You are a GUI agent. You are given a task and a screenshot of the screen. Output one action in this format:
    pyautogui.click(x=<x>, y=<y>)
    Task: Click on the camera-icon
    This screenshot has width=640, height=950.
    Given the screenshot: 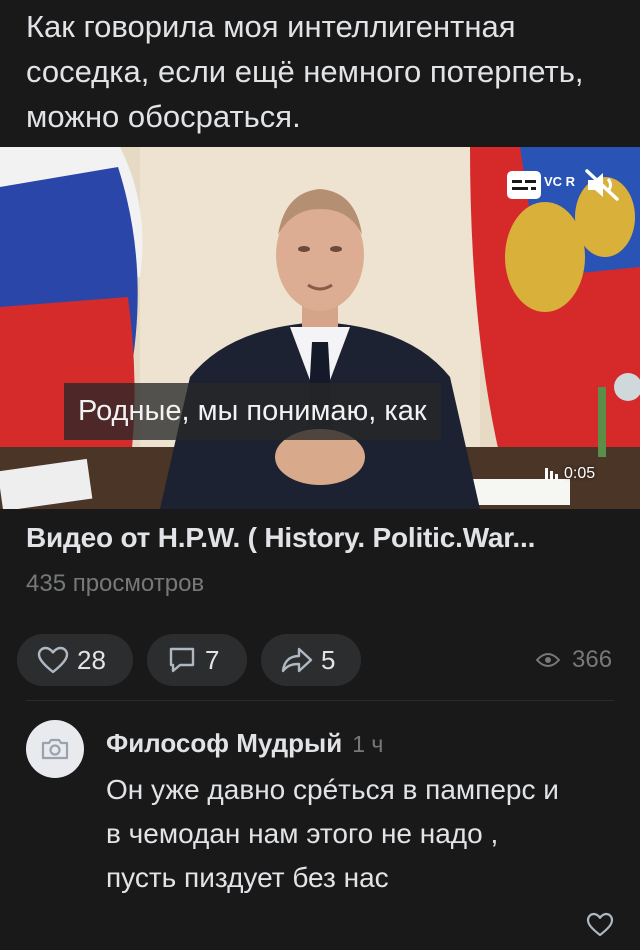 What is the action you would take?
    pyautogui.click(x=55, y=749)
    